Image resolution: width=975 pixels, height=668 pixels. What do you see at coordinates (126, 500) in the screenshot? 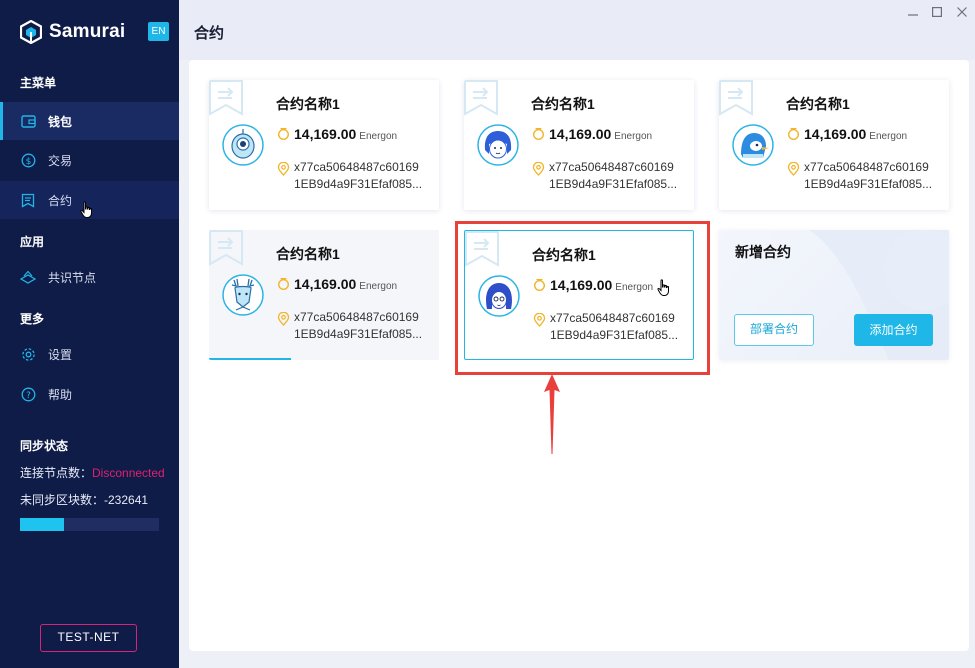
I see `unsynced-blocks-value: -232641` at bounding box center [126, 500].